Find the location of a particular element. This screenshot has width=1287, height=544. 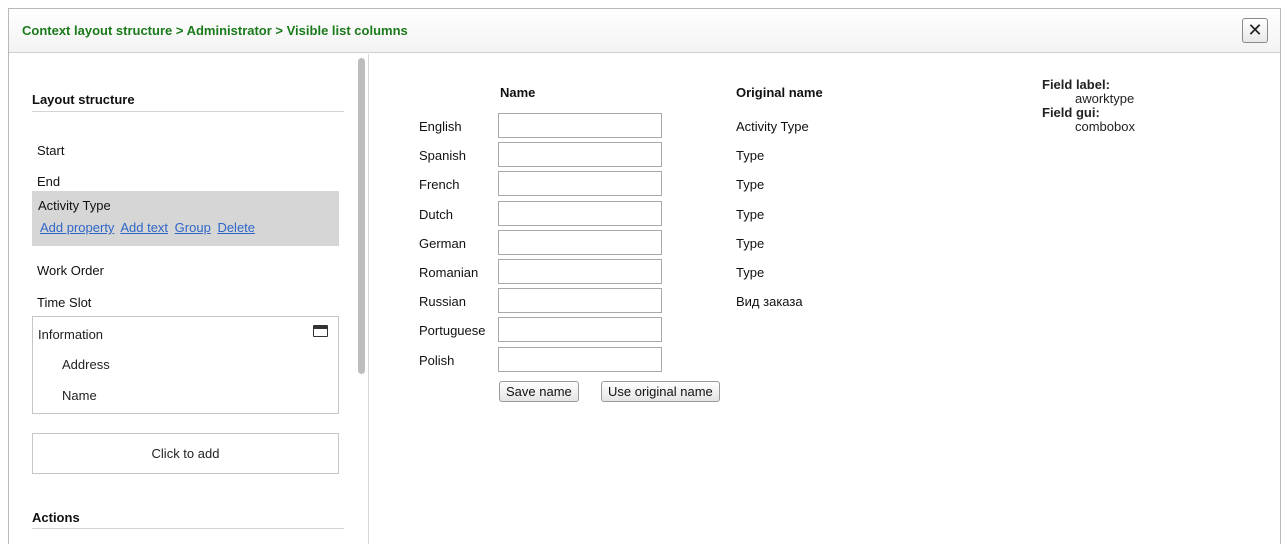

close-button: ✕ is located at coordinates (1255, 30).